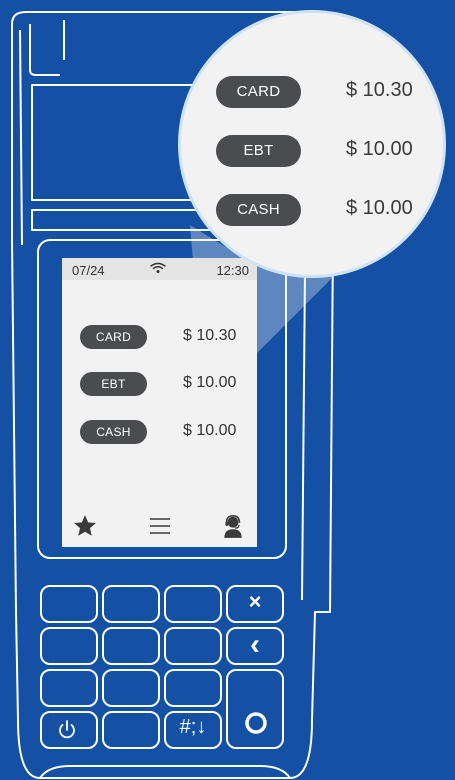  Describe the element at coordinates (165, 337) in the screenshot. I see `payment-row-card: CARD $ 10.30` at that location.